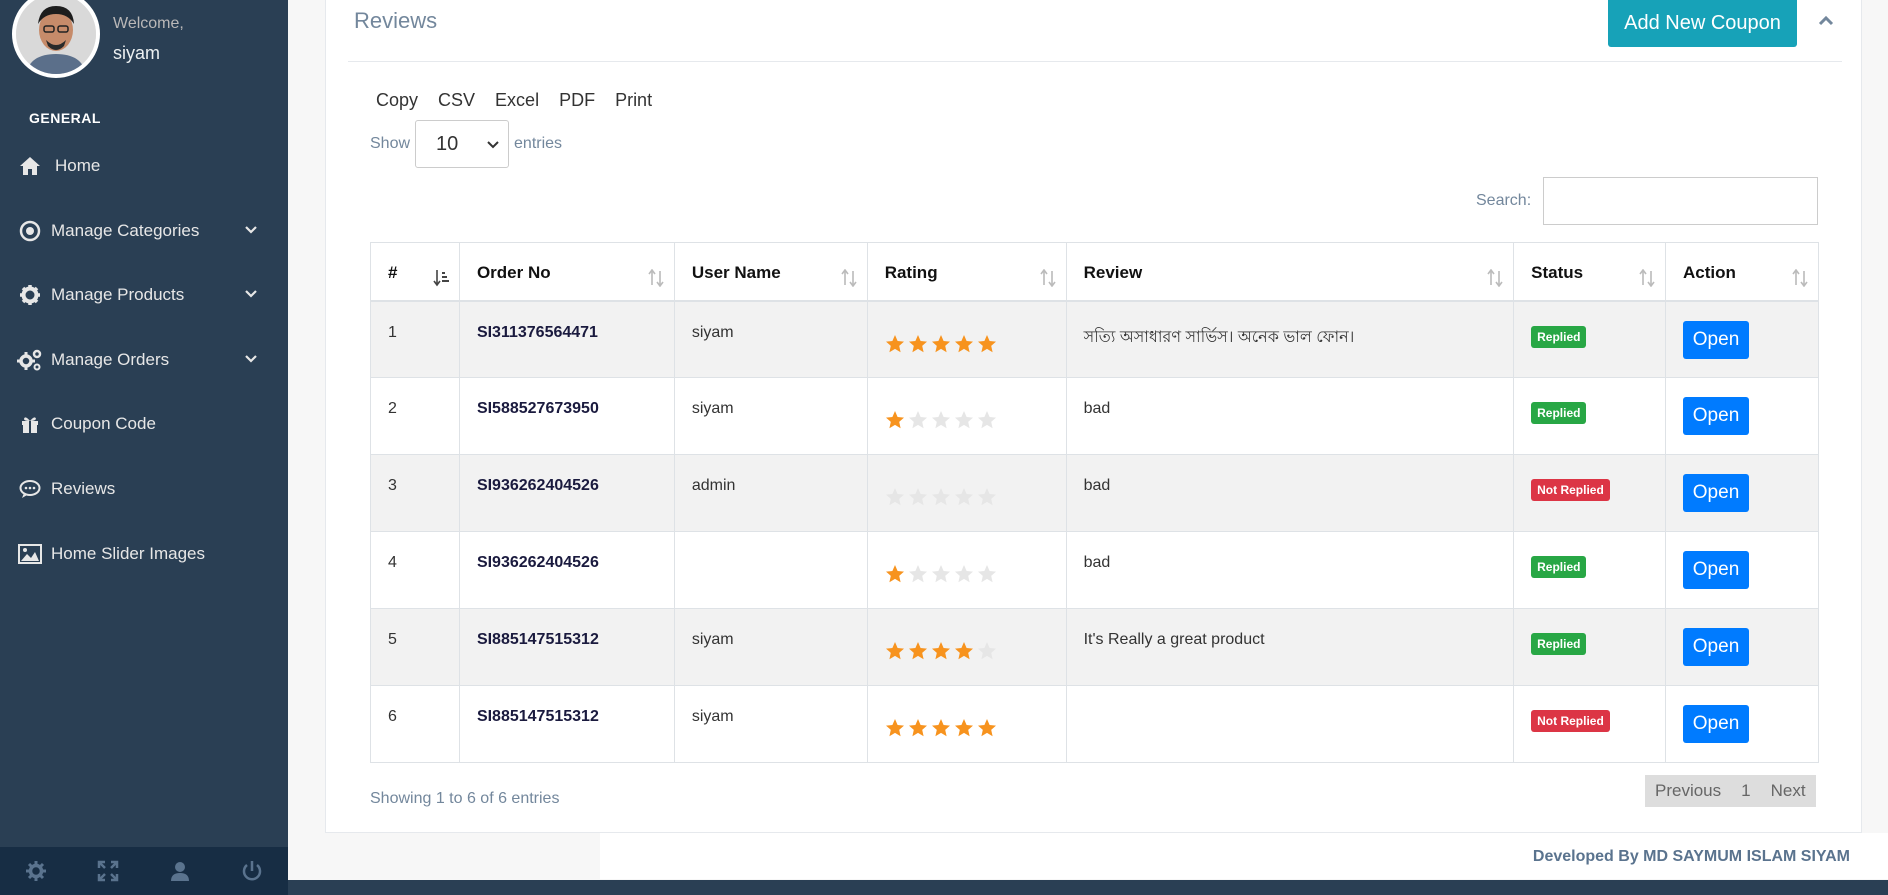  What do you see at coordinates (144, 360) in the screenshot?
I see `sidebar-item-manage-orders: Manage Orders` at bounding box center [144, 360].